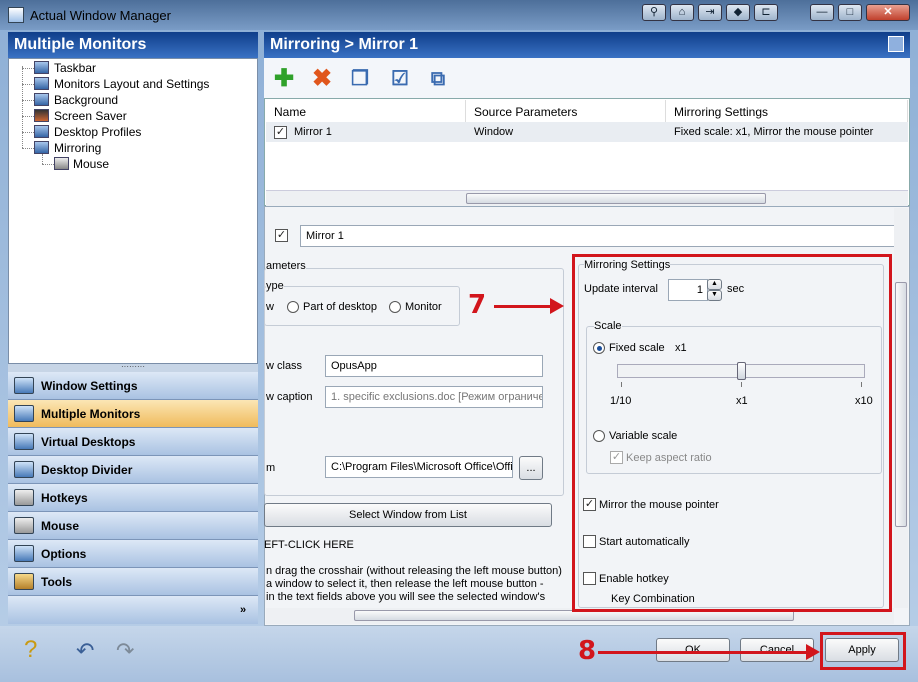 The height and width of the screenshot is (682, 918). I want to click on minimize-button: —, so click(822, 12).